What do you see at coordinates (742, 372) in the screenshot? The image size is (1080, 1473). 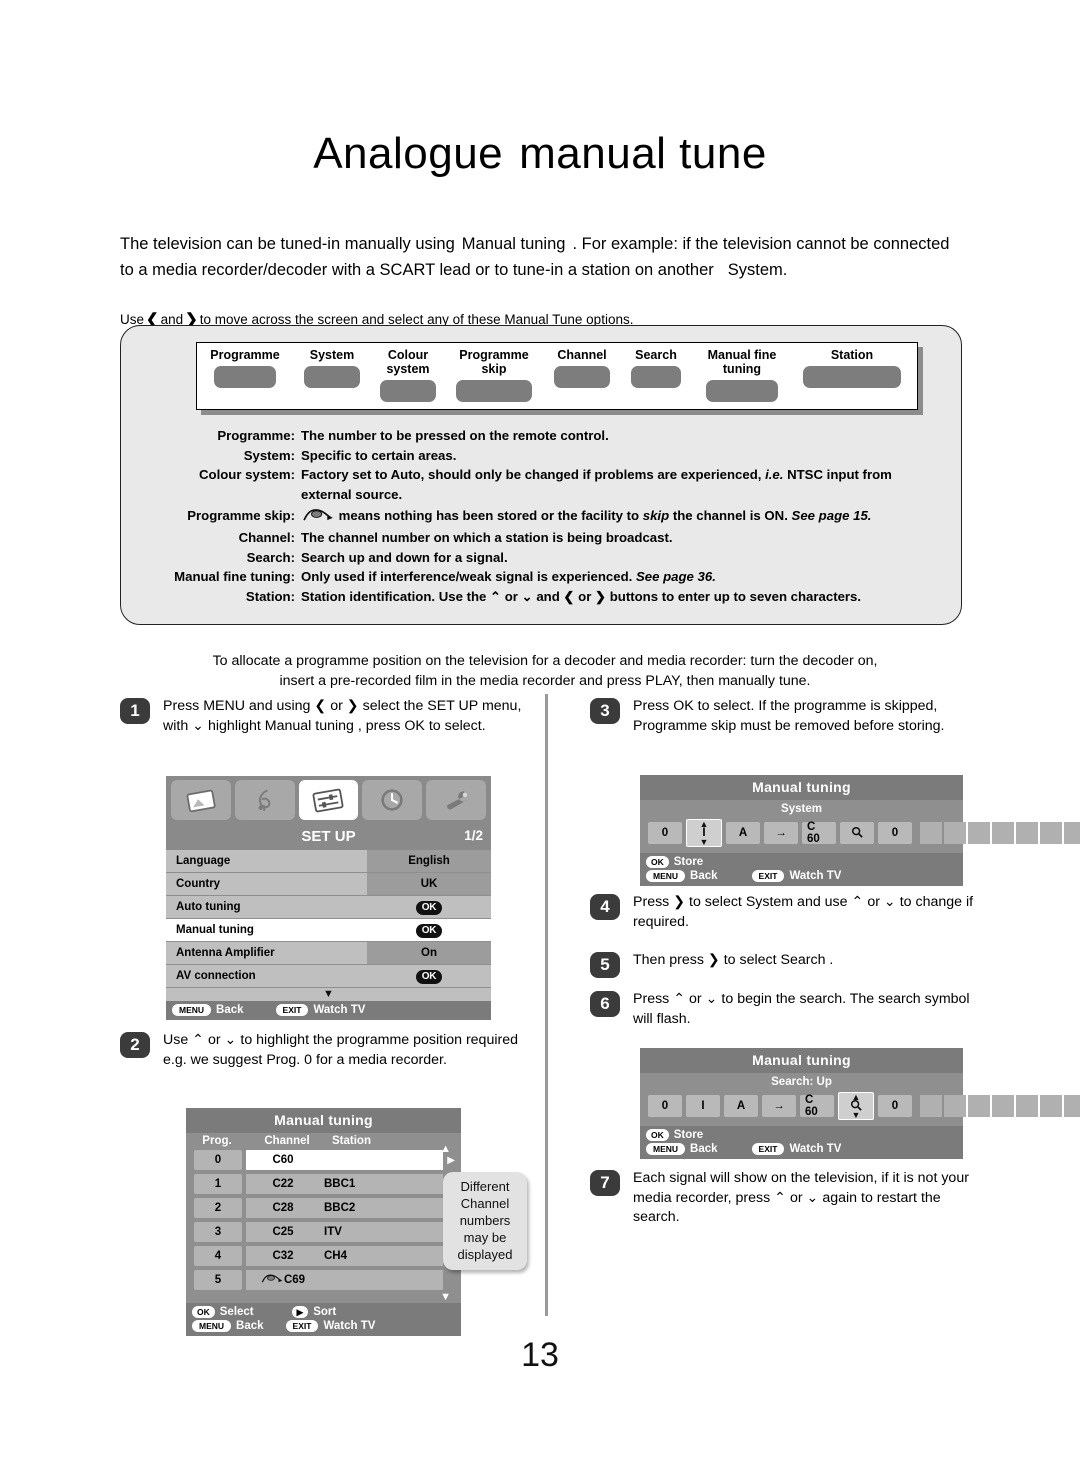 I see `menu-option-manual-fine-tuning: Manual fine tuning` at bounding box center [742, 372].